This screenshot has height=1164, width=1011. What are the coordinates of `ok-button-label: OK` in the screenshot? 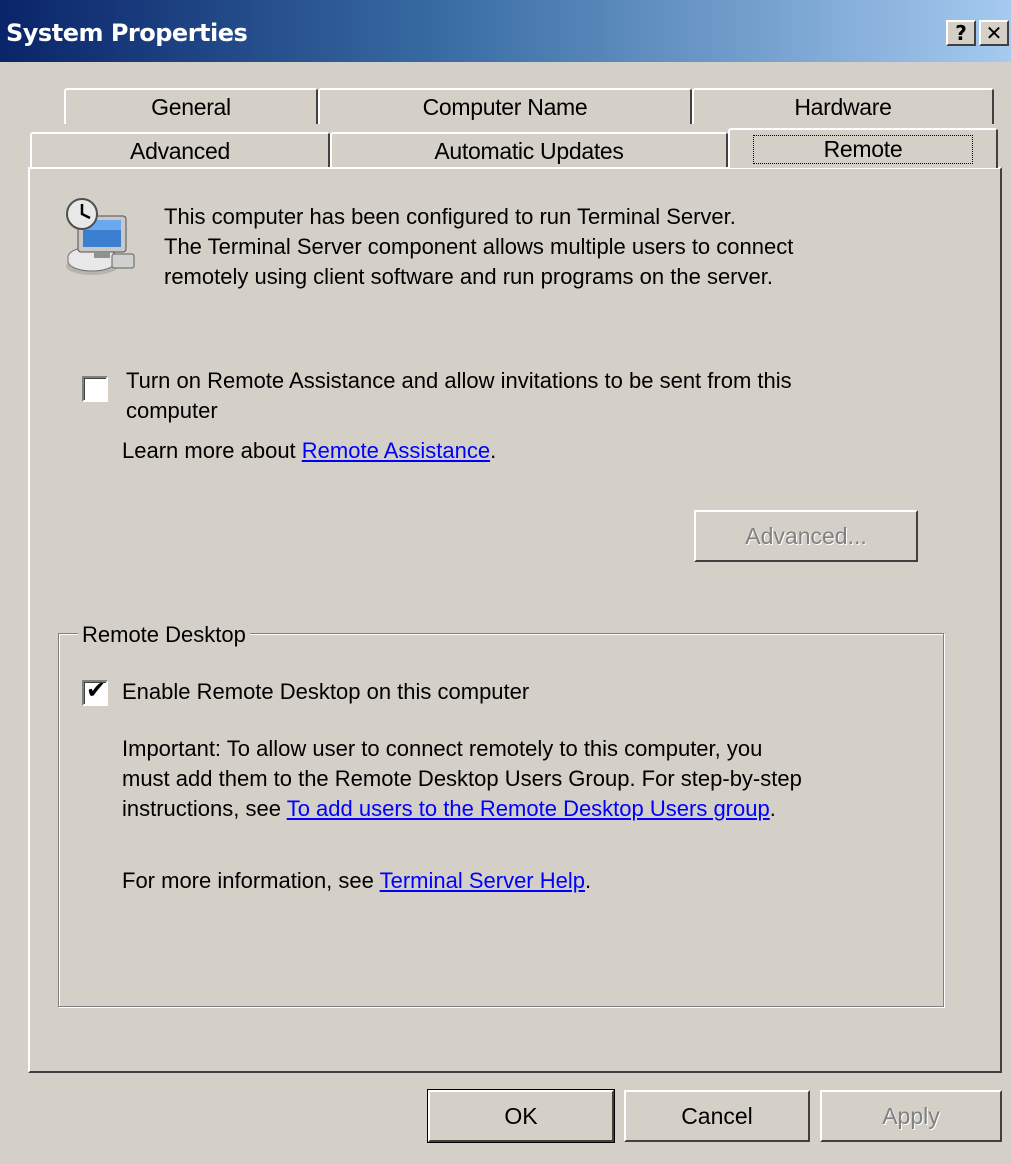 It's located at (521, 1115).